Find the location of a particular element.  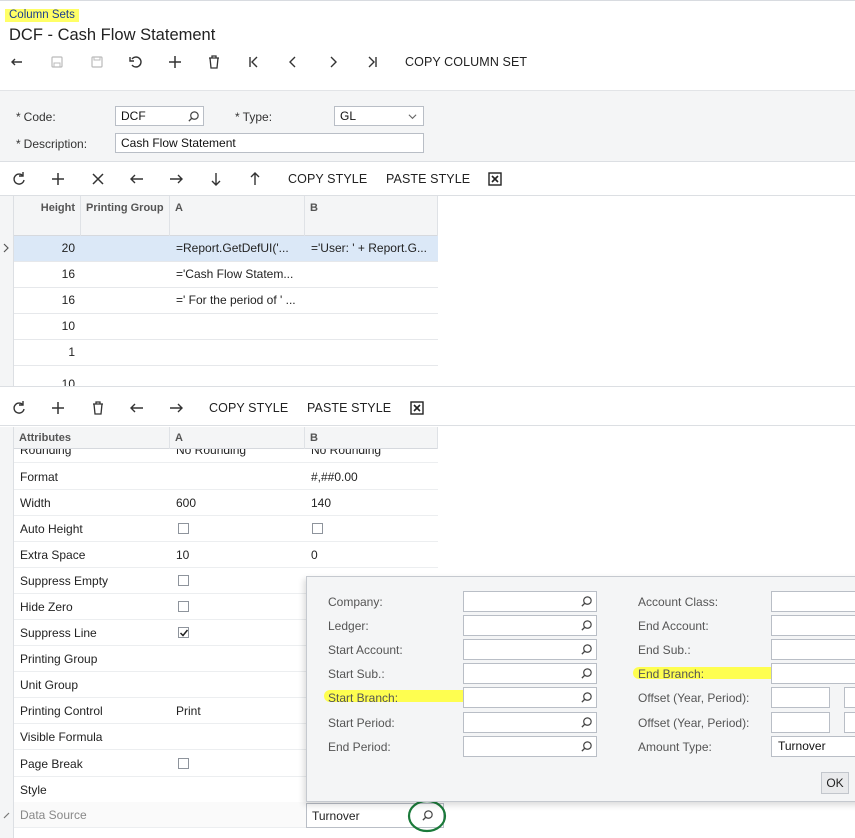

attr-paste-style-button: PASTE STYLE is located at coordinates (349, 408).